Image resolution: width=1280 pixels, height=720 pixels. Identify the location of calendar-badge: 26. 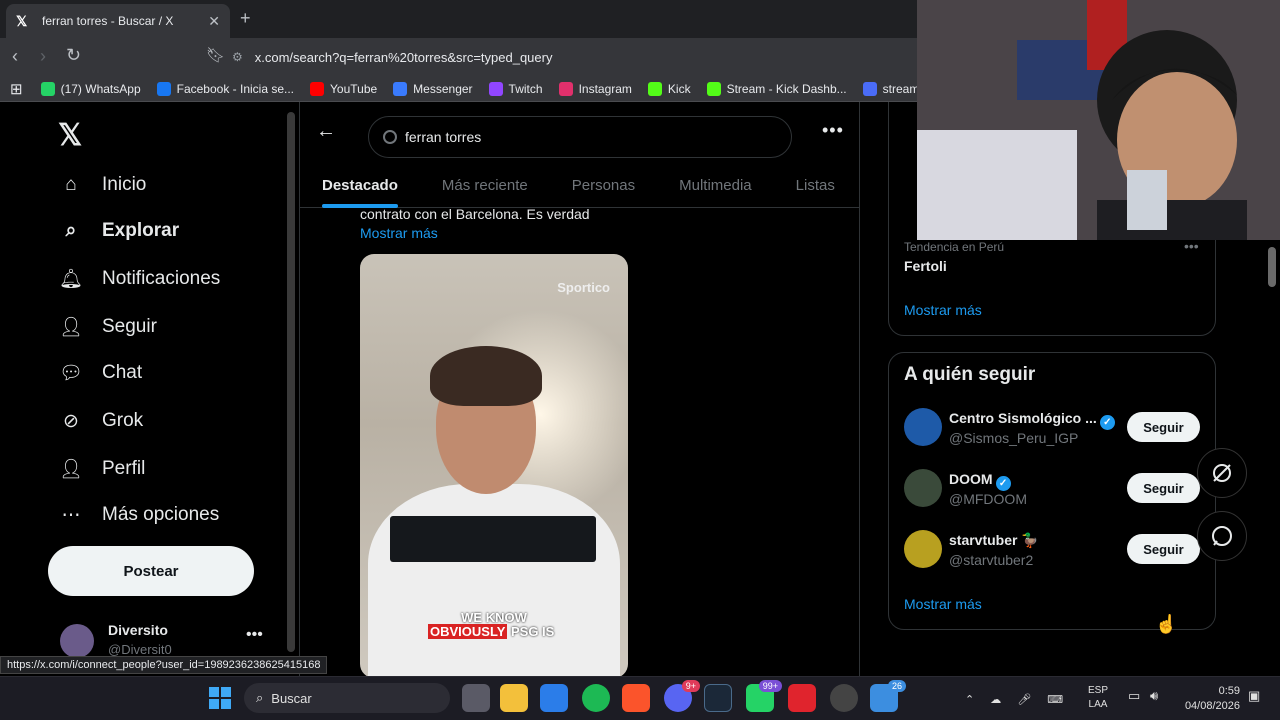
(896, 686).